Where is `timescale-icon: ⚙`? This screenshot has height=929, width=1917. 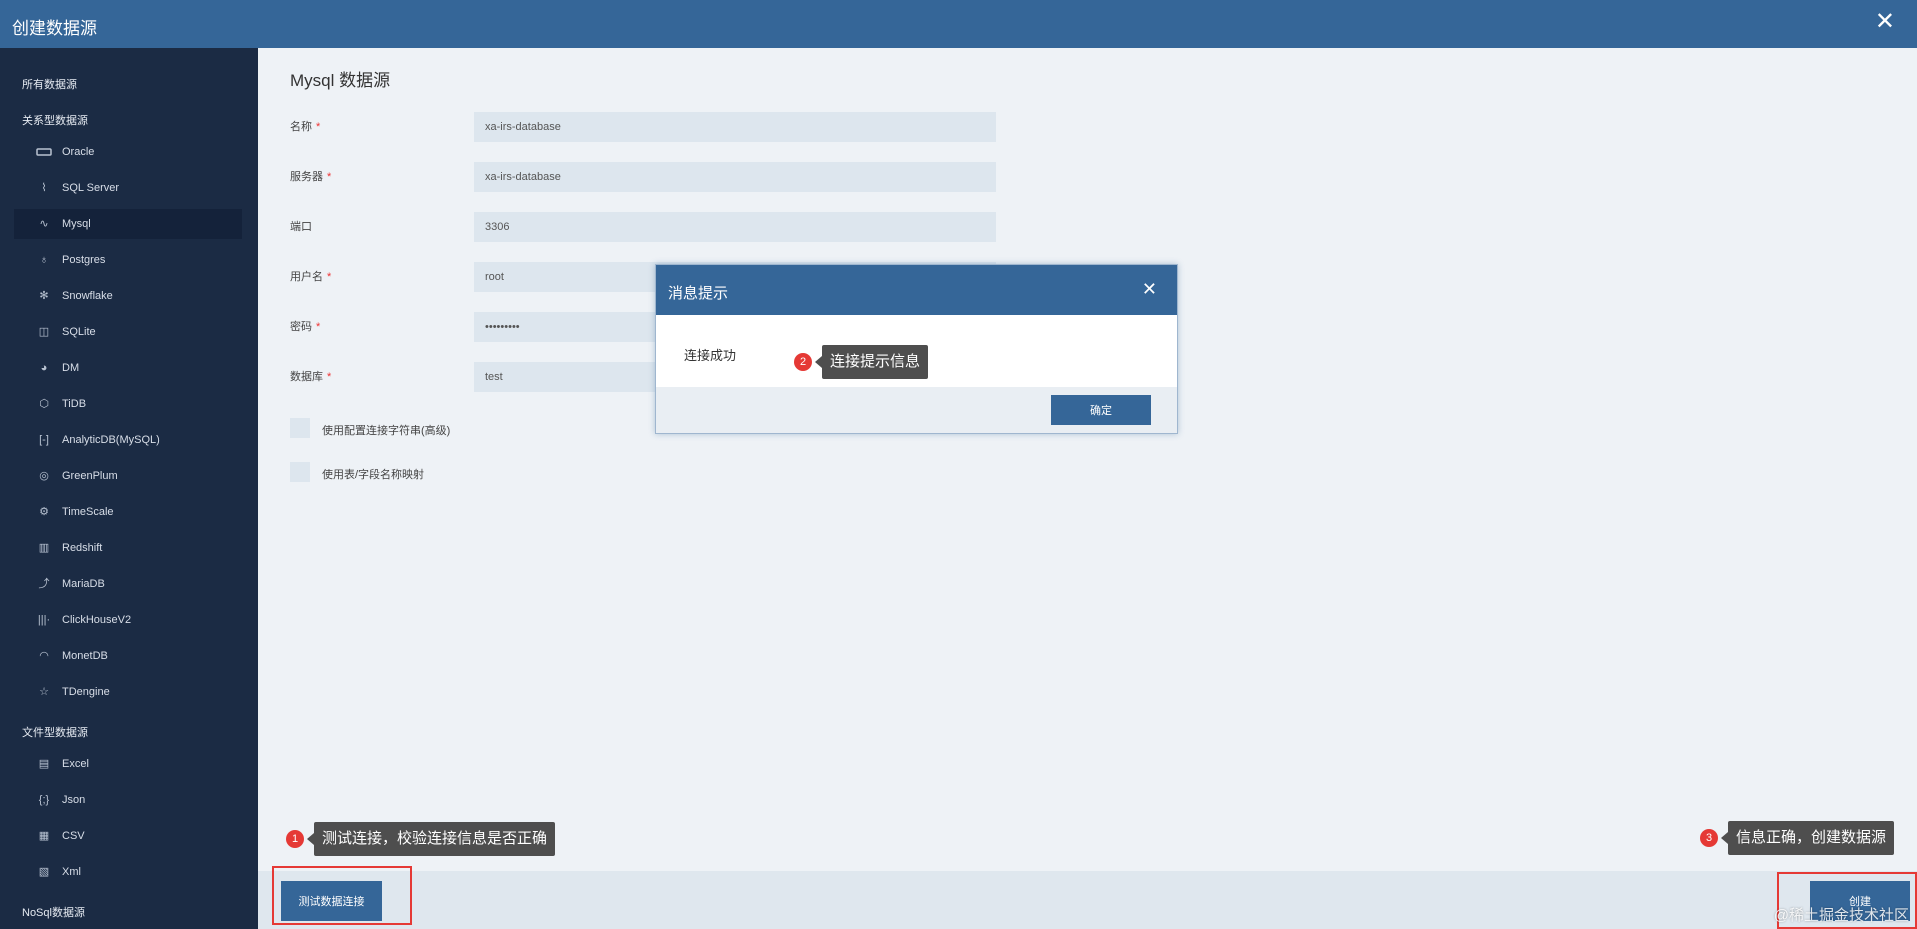
timescale-icon: ⚙ is located at coordinates (44, 512).